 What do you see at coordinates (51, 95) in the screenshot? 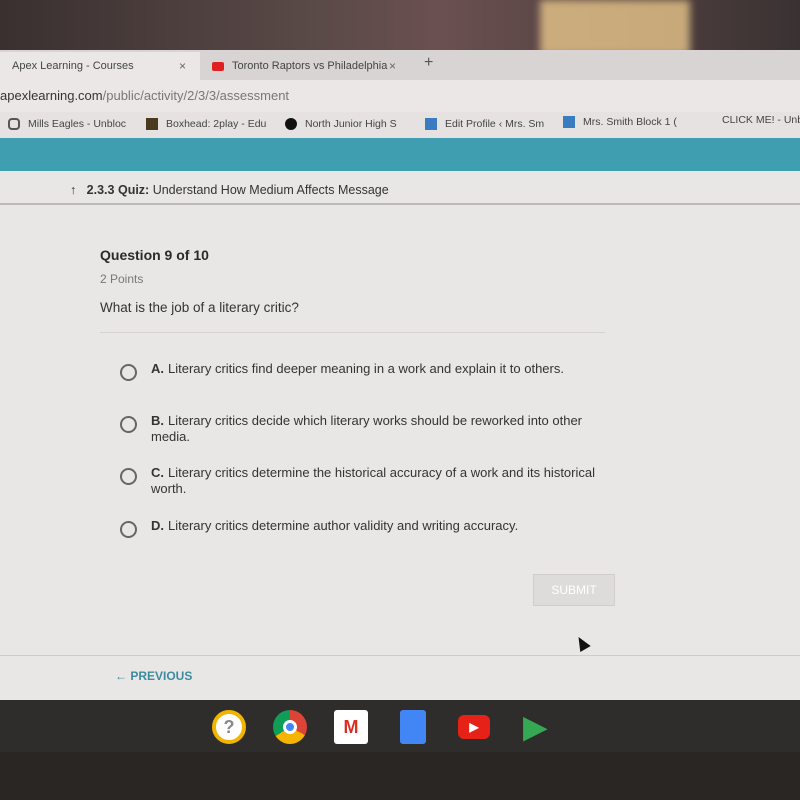
I see `url-domain: apexlearning.com` at bounding box center [51, 95].